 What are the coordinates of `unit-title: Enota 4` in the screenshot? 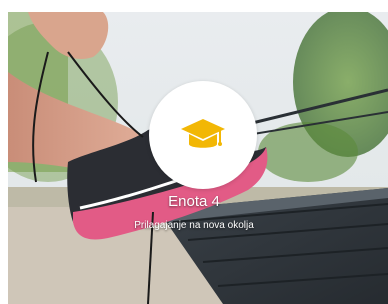 It's located at (194, 201).